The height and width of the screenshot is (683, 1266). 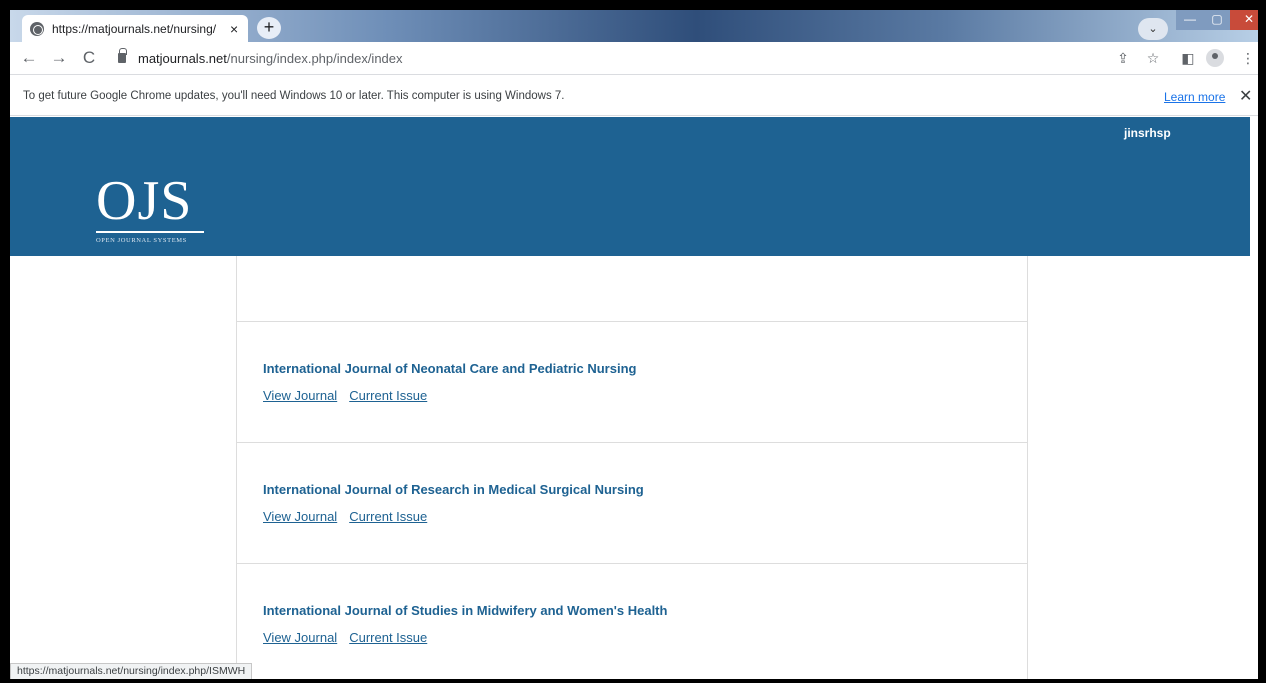 I want to click on learn-more-link: Learn more, so click(x=1194, y=97).